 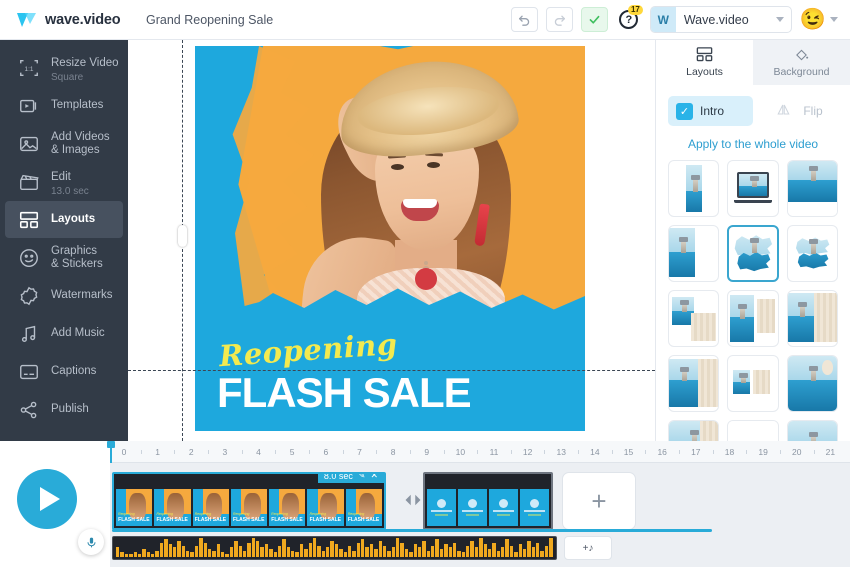 What do you see at coordinates (64, 67) in the screenshot?
I see `sidebar-item-resize-video: 1:1 Resize Video Square` at bounding box center [64, 67].